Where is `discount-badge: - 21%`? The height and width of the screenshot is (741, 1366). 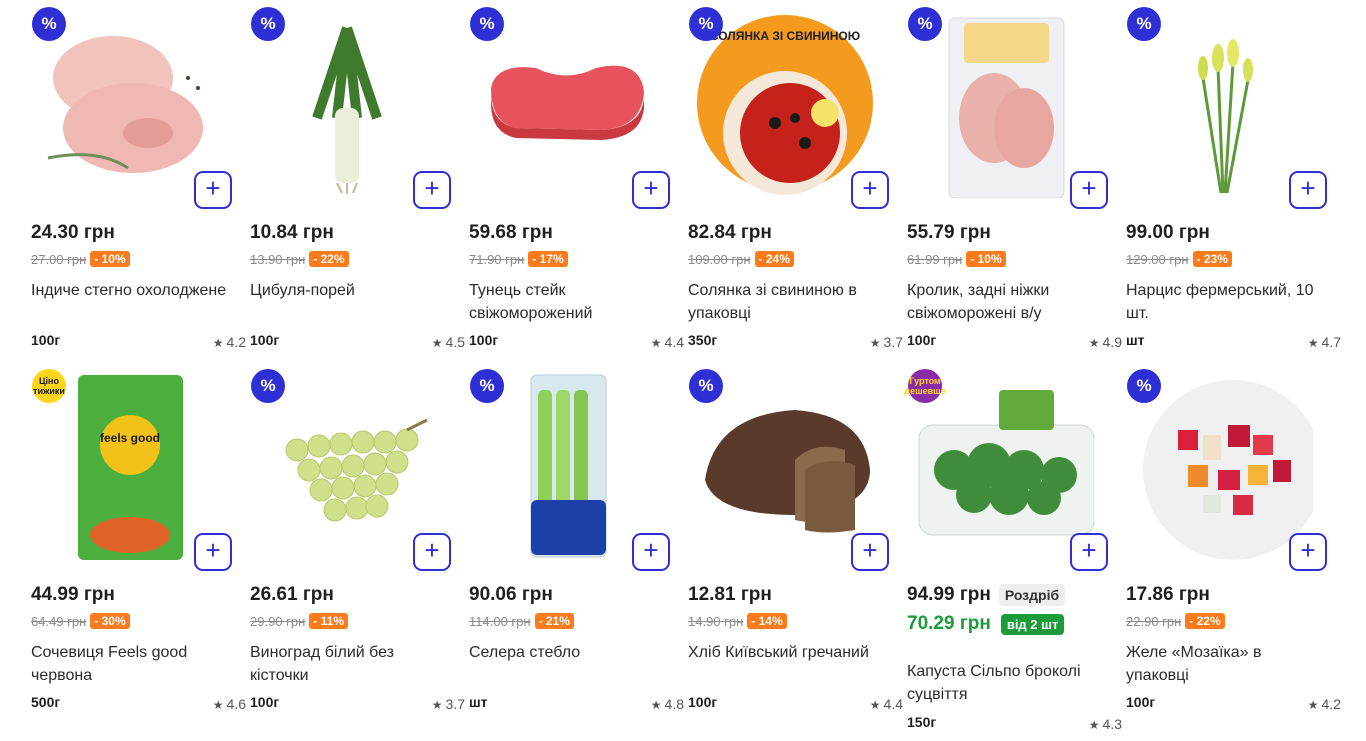
discount-badge: - 21% is located at coordinates (554, 621).